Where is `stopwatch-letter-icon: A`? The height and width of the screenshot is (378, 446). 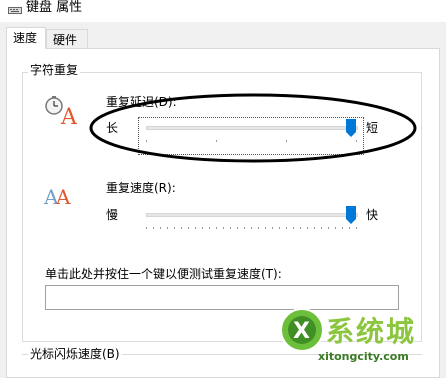 stopwatch-letter-icon: A is located at coordinates (61, 111).